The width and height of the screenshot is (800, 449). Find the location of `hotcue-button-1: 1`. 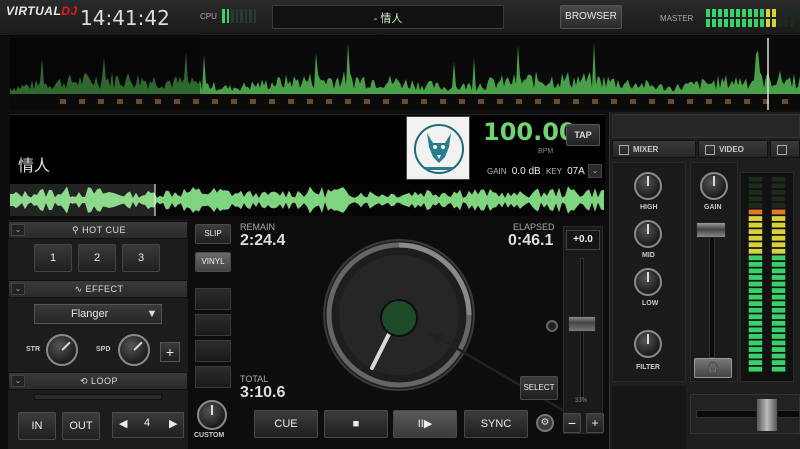

hotcue-button-1: 1 is located at coordinates (53, 258).